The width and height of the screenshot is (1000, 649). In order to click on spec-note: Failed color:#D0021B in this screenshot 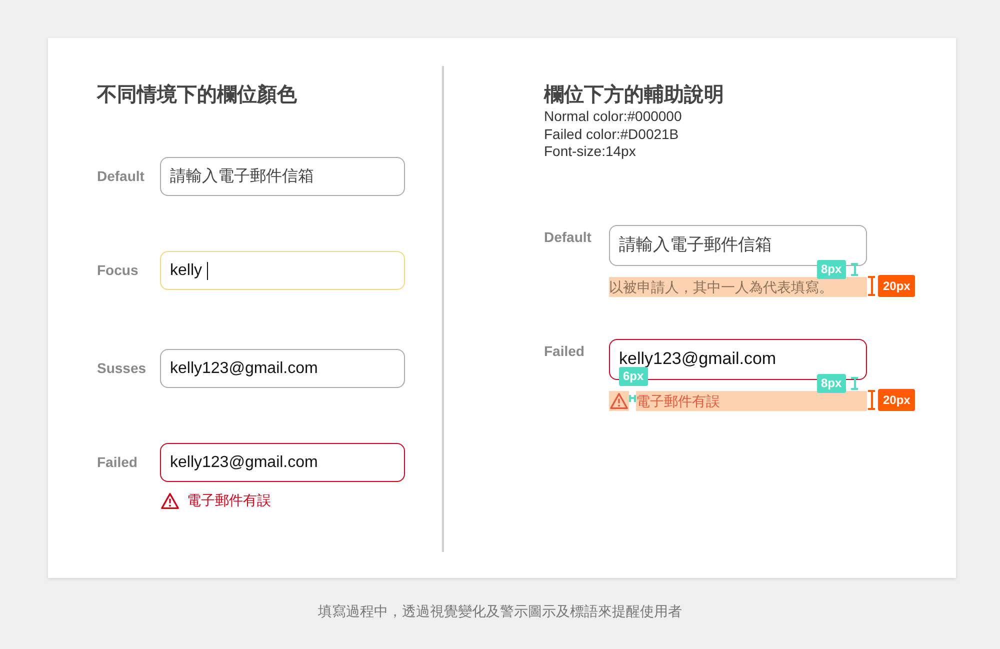, I will do `click(612, 134)`.